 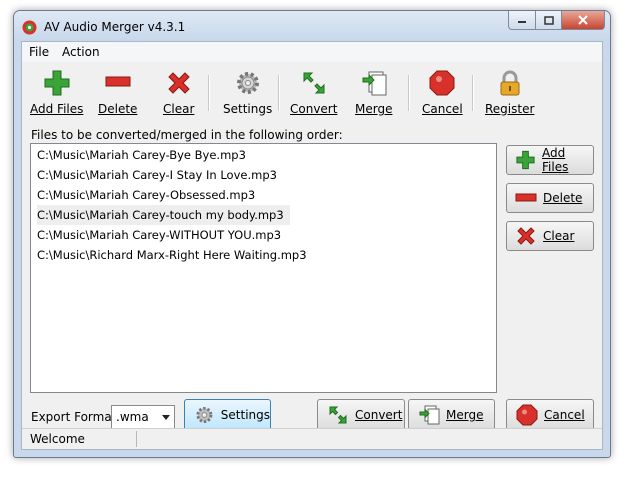 I want to click on list-item: C:\Music\Mariah Carey-Bye Bye.mp3, so click(x=144, y=155).